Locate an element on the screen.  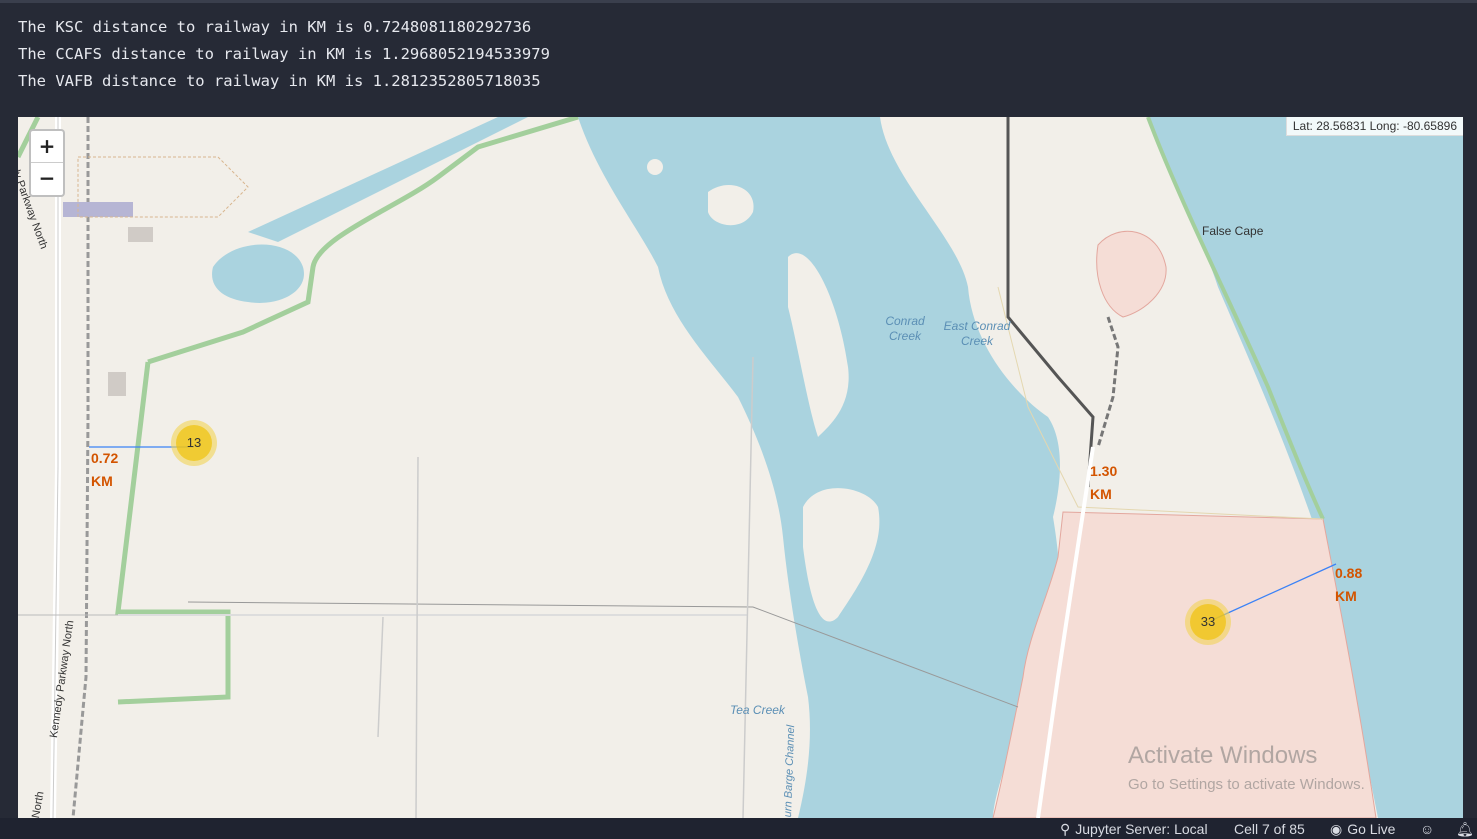
water-label-east-conrad-creek: East Conrad Creek is located at coordinates (977, 333).